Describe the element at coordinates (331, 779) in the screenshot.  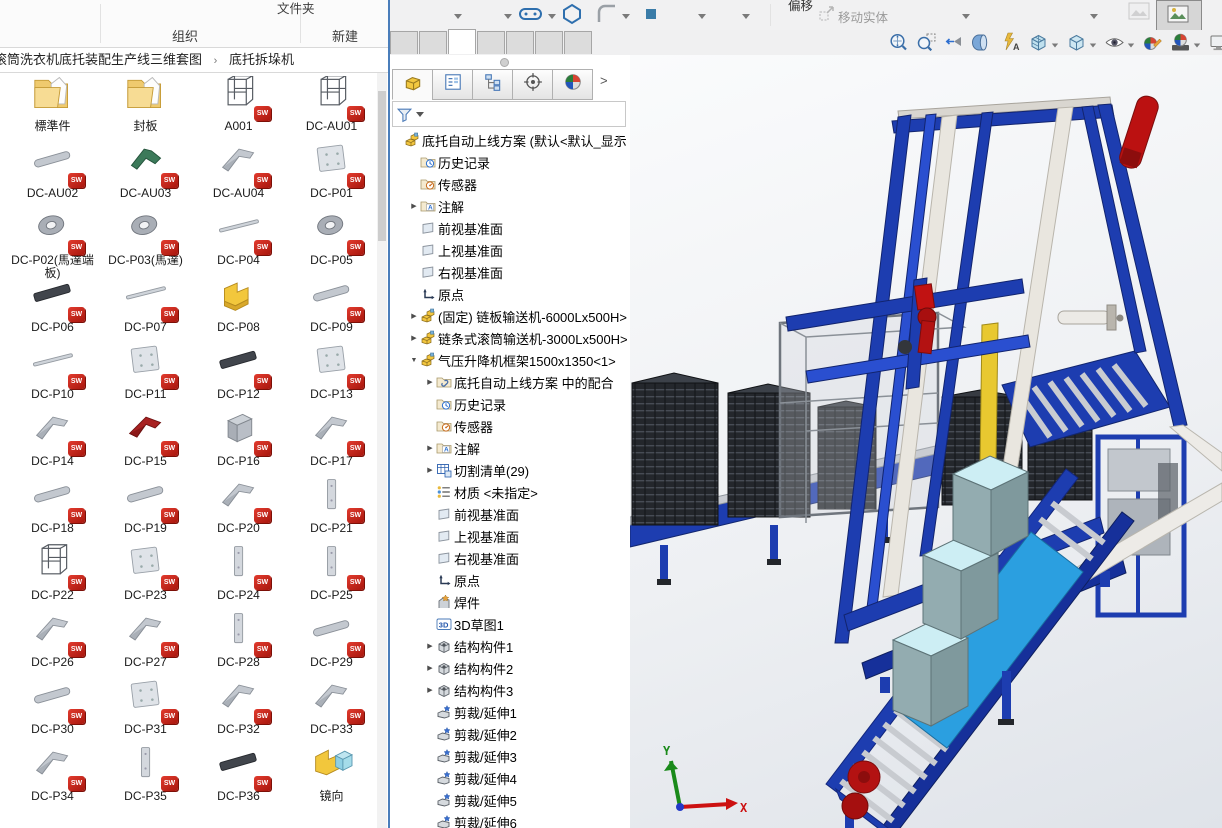
I see `file-item-镜向: 镜向` at that location.